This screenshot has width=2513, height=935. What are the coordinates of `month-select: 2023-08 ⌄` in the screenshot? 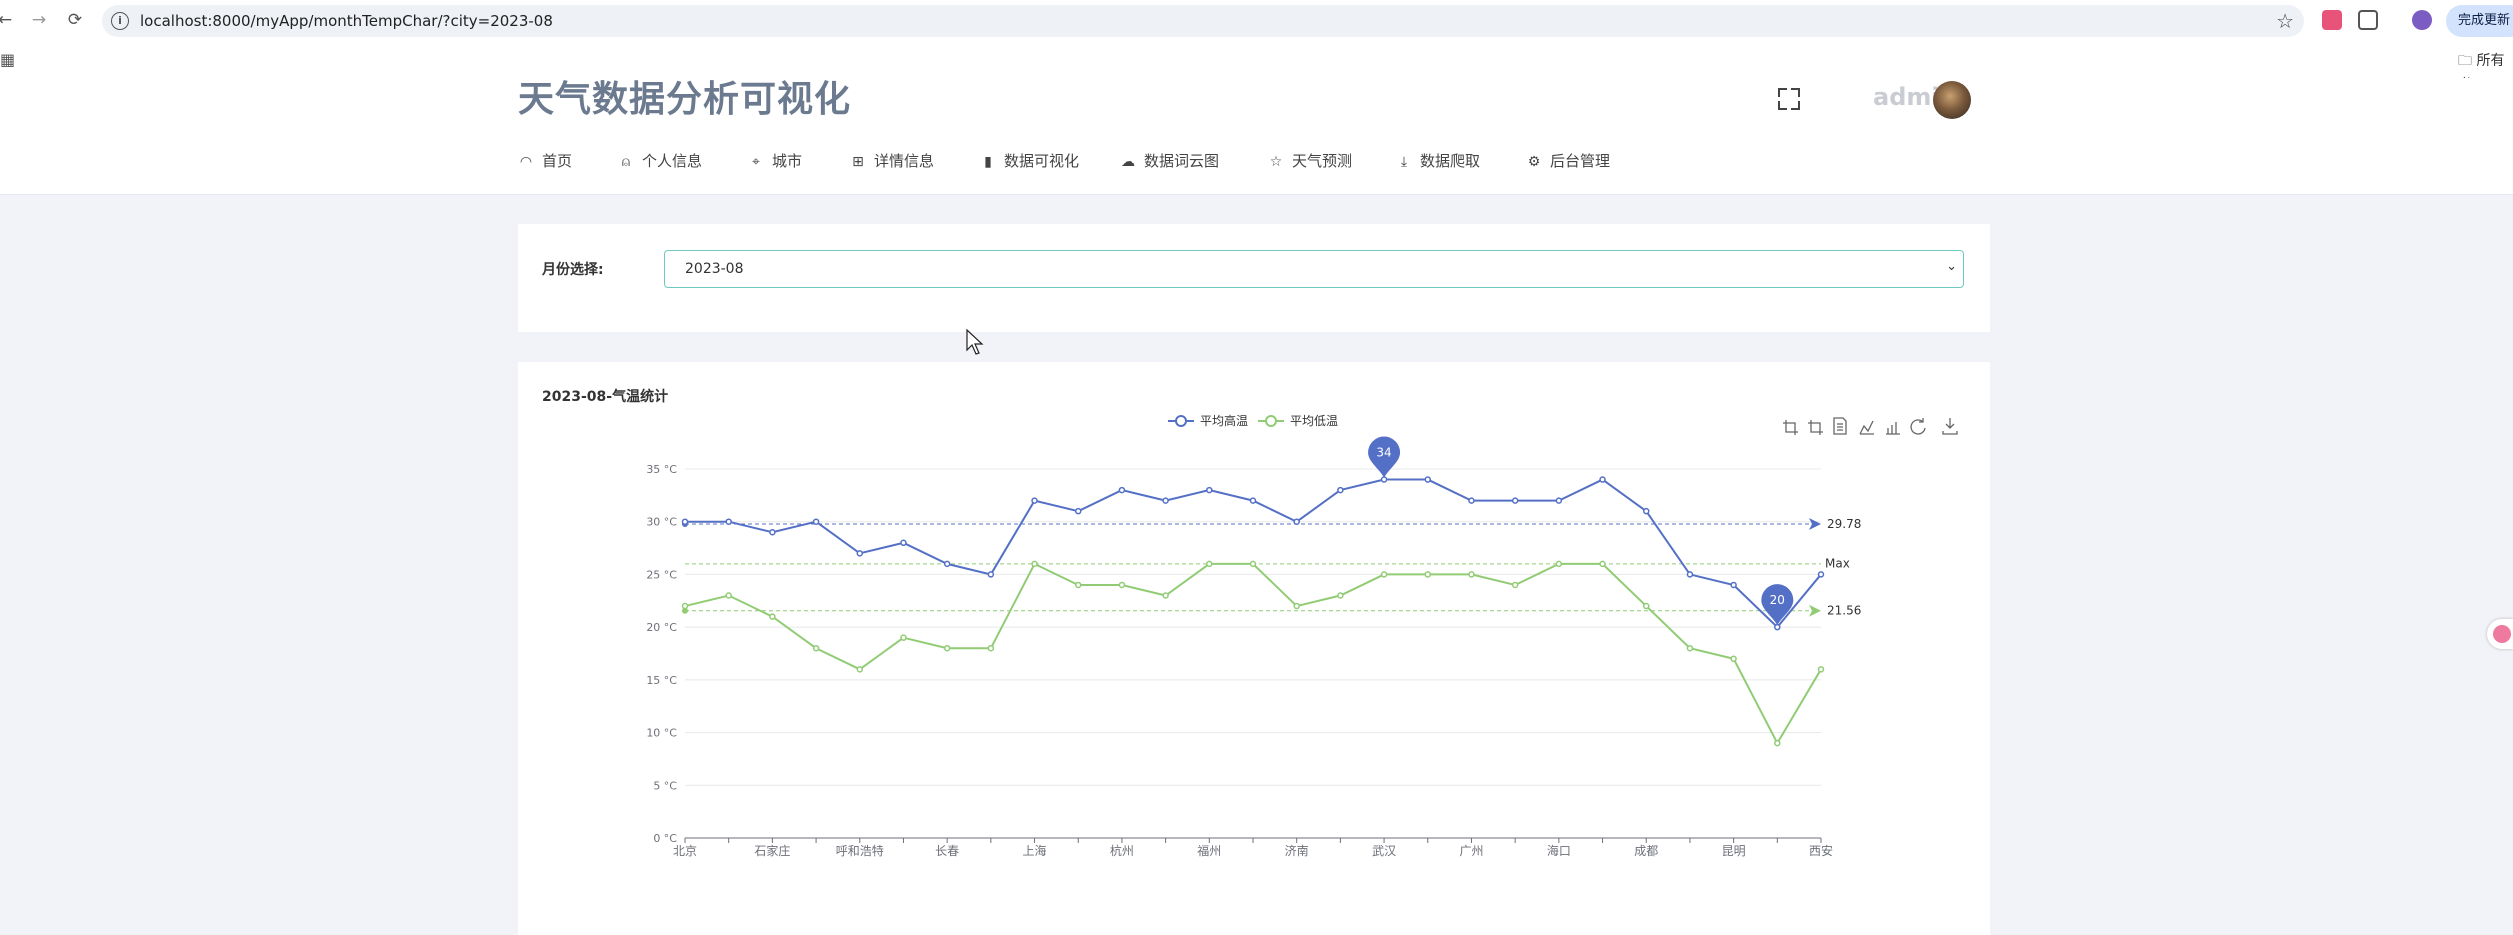 It's located at (1314, 269).